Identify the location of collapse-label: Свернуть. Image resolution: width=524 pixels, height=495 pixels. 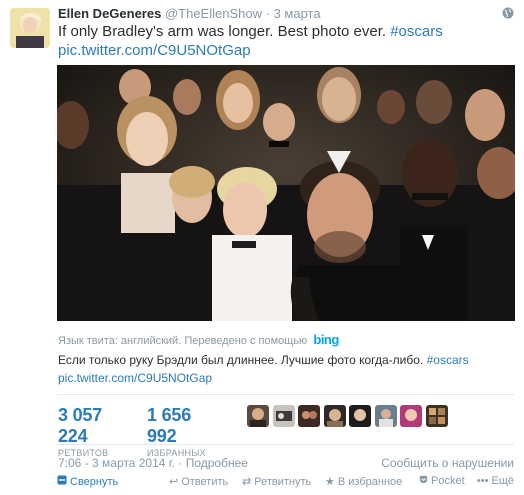
(94, 482).